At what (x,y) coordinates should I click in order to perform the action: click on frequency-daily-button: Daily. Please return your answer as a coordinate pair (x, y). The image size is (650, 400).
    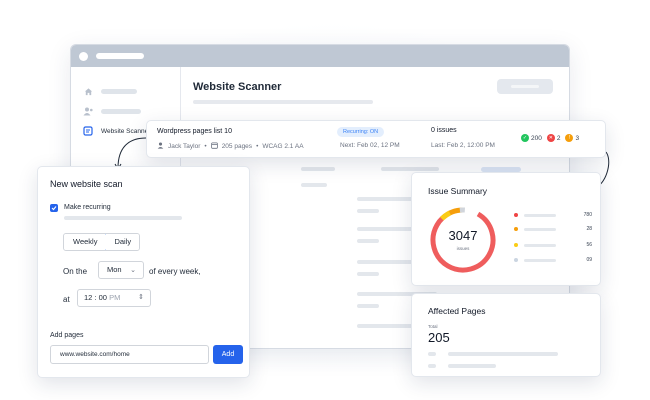
    Looking at the image, I should click on (123, 242).